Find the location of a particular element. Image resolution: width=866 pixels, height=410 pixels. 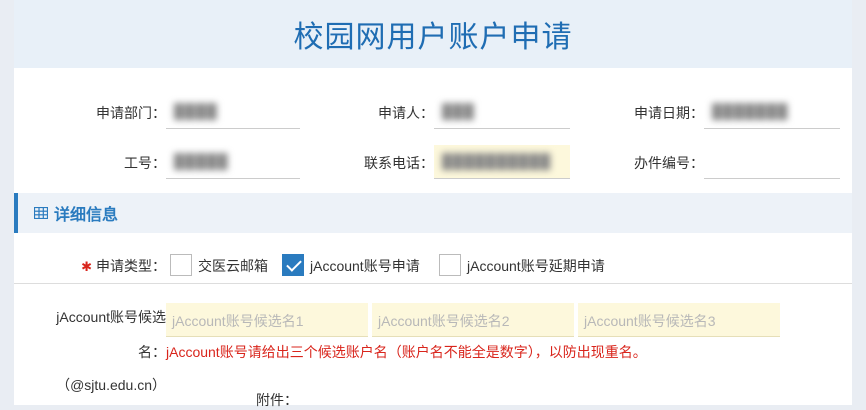

jaccount-candidate-2-input: jAccount账号候选名2 is located at coordinates (473, 320).